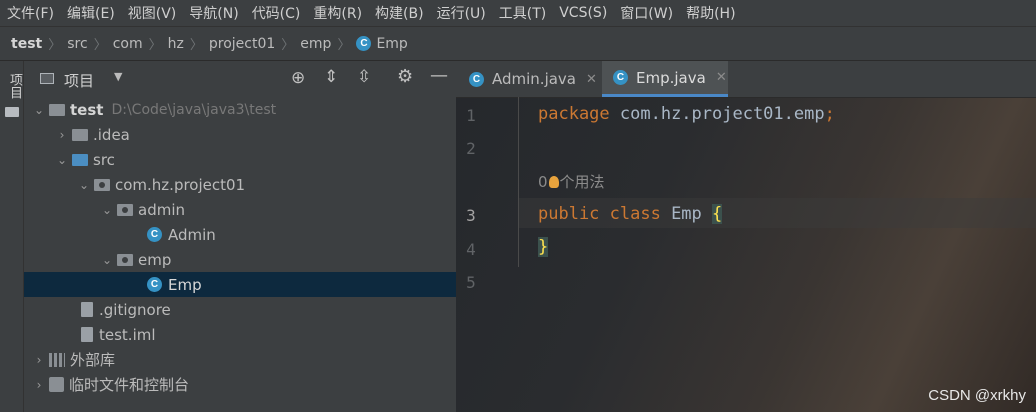  What do you see at coordinates (582, 182) in the screenshot?
I see `usages-label: 个用法` at bounding box center [582, 182].